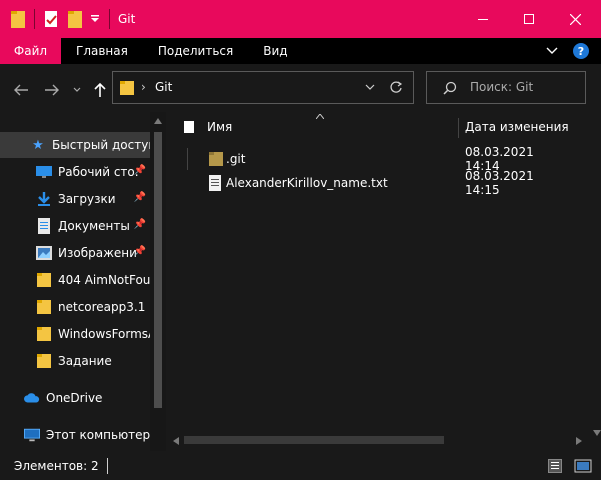 The width and height of the screenshot is (601, 480). What do you see at coordinates (75, 145) in the screenshot?
I see `nav-quick-access: ★ Быстрый доступ` at bounding box center [75, 145].